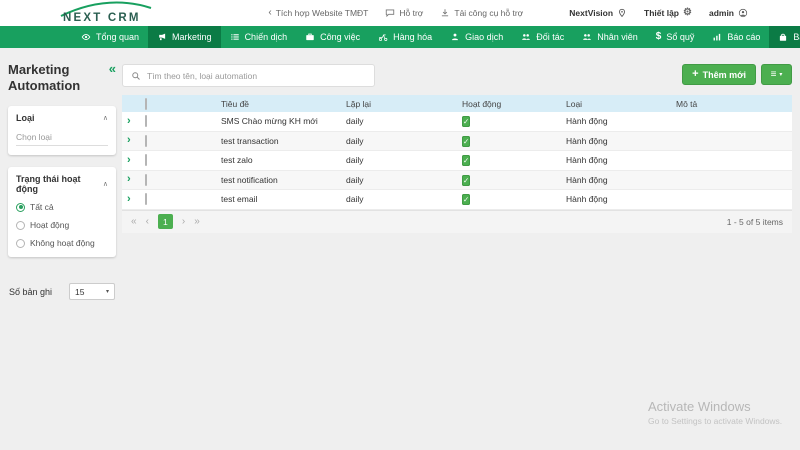  Describe the element at coordinates (661, 13) in the screenshot. I see `settings-label: Thiết lập` at that location.